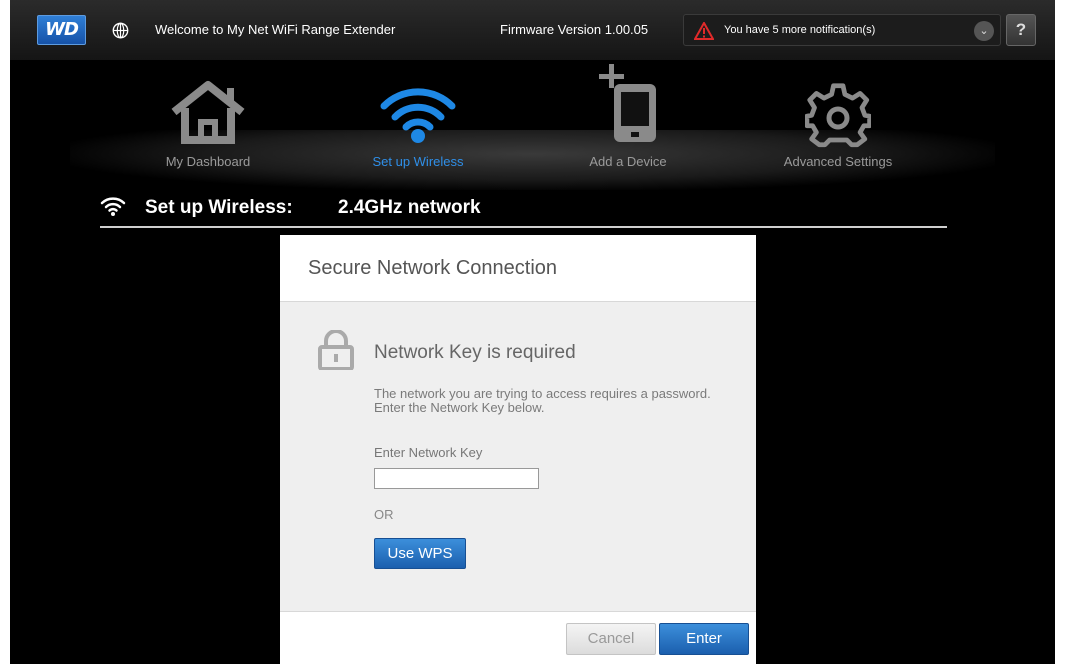 The width and height of the screenshot is (1065, 664). What do you see at coordinates (456, 478) in the screenshot?
I see `network-key-input` at bounding box center [456, 478].